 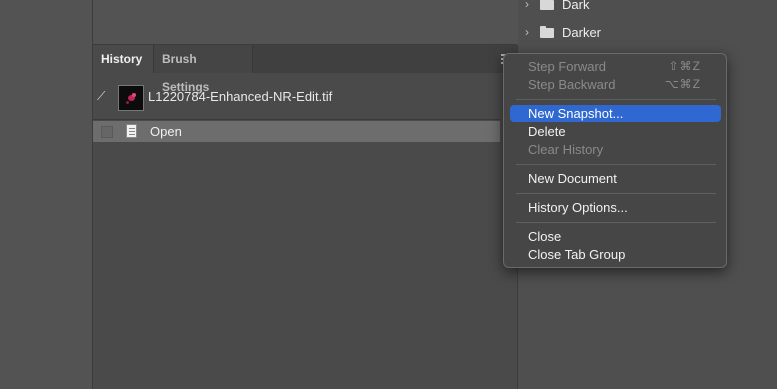 I want to click on menu-item-label: Close, so click(x=545, y=236).